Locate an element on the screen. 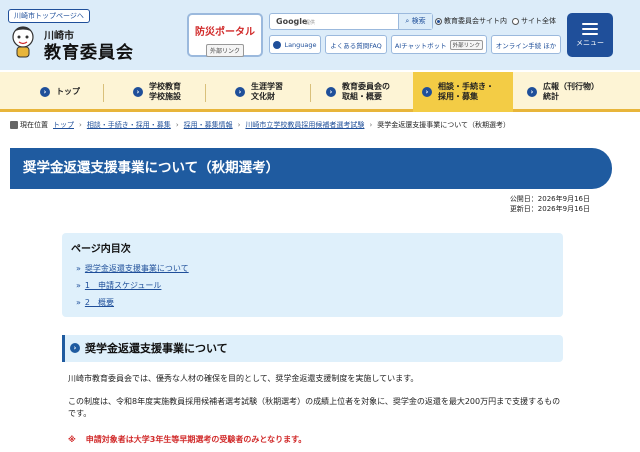 The height and width of the screenshot is (452, 640). breadcrumb-here: 現在位置 is located at coordinates (29, 125).